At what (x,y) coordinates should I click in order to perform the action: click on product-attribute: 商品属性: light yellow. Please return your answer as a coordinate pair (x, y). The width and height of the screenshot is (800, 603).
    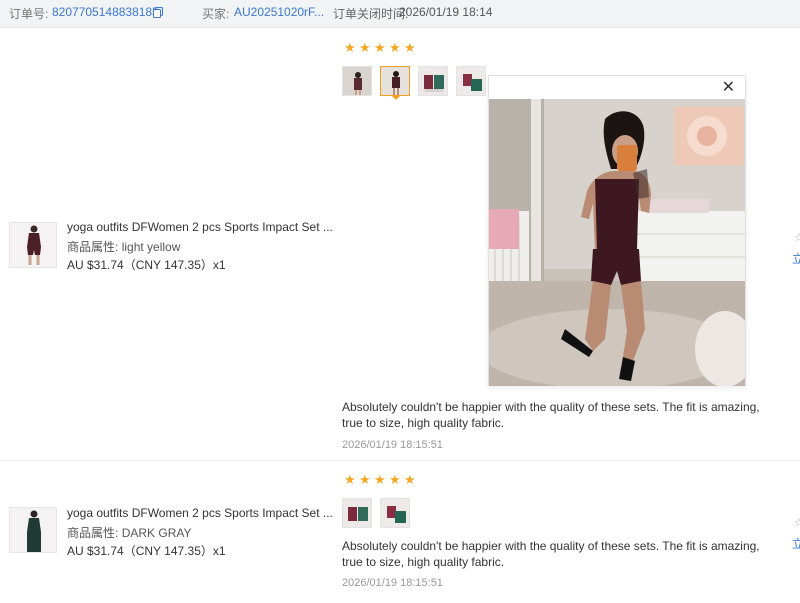
    Looking at the image, I should click on (123, 246).